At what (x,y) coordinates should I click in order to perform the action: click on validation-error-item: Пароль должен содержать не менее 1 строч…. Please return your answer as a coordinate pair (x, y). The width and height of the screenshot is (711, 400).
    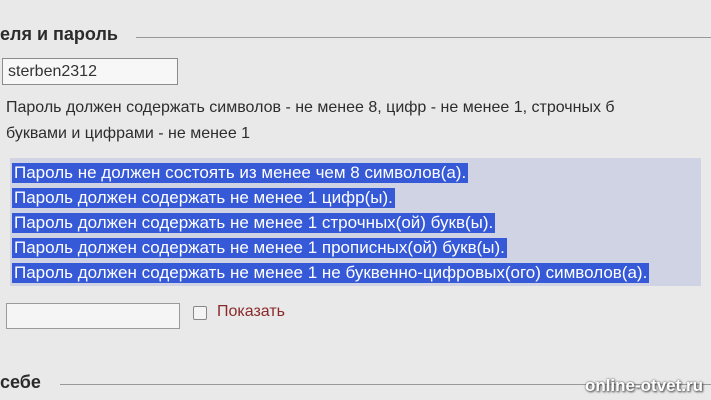
    Looking at the image, I should click on (254, 223).